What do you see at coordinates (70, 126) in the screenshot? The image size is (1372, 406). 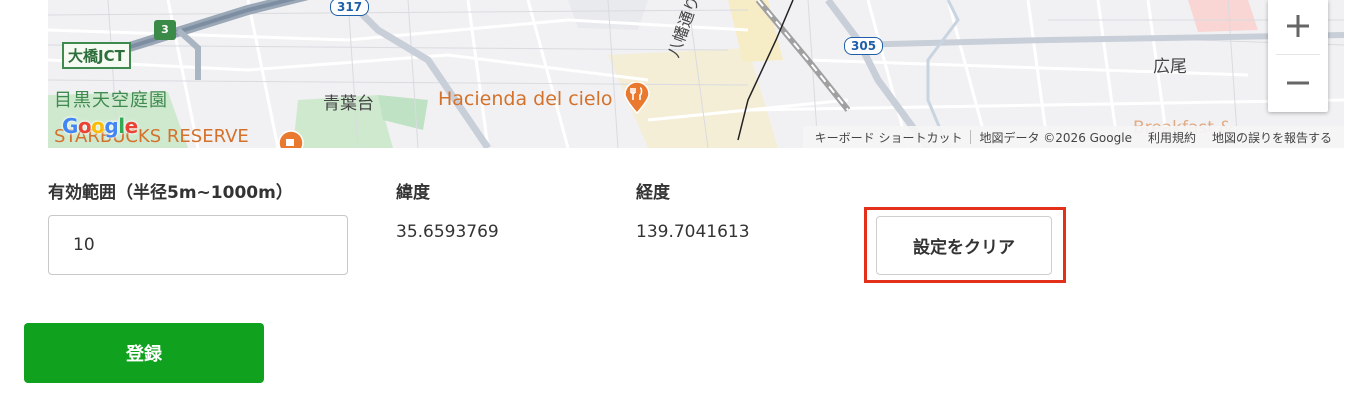 I see `google-logo-letter: G` at bounding box center [70, 126].